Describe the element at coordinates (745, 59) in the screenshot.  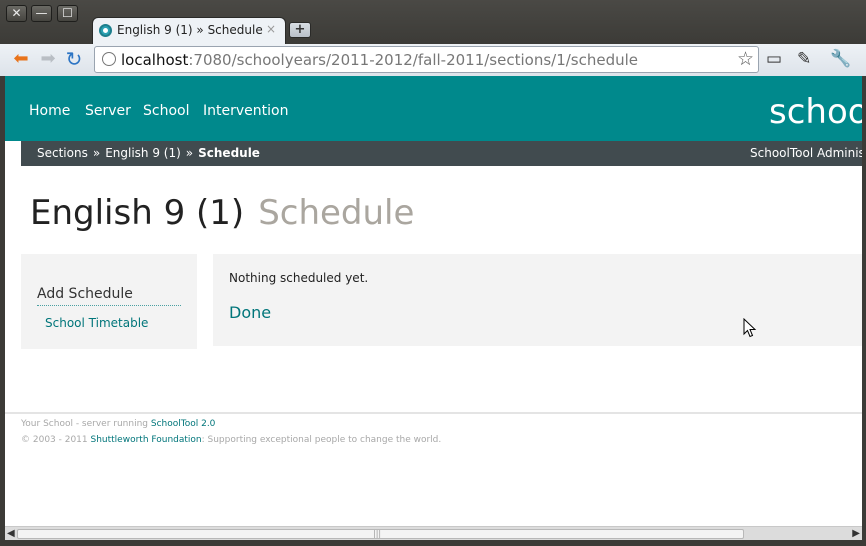
I see `bookmark-star-icon: ☆` at that location.